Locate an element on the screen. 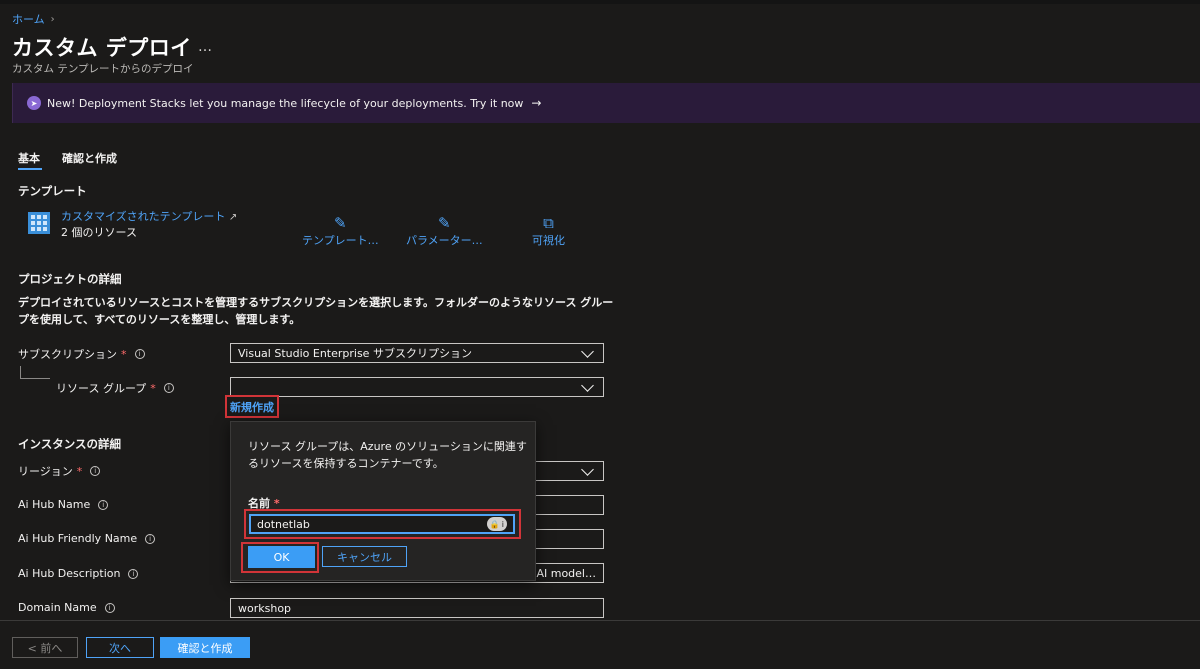 The height and width of the screenshot is (669, 1200). page-subtitle: カスタム テンプレートからのデプロイ is located at coordinates (103, 69).